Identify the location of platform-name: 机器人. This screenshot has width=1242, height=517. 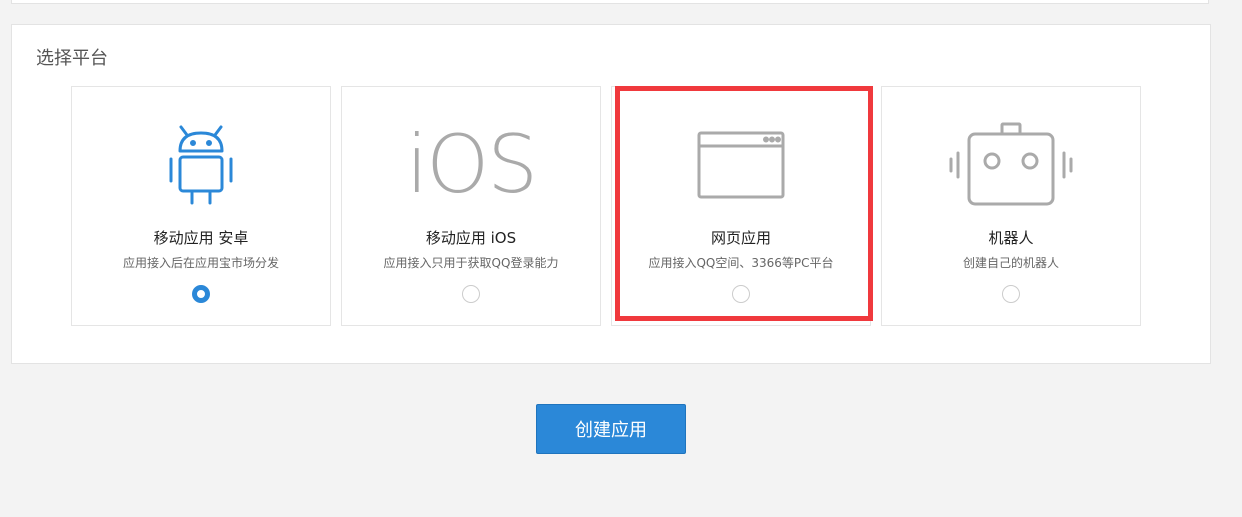
(1011, 238).